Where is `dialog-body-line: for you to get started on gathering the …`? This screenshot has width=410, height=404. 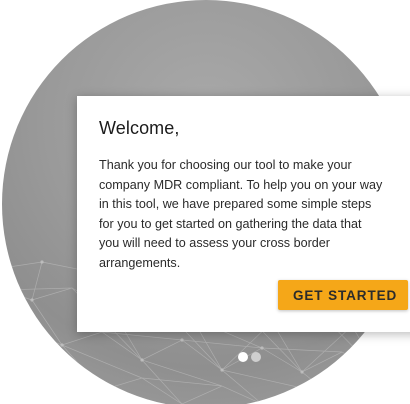
dialog-body-line: for you to get started on gathering the … is located at coordinates (230, 223).